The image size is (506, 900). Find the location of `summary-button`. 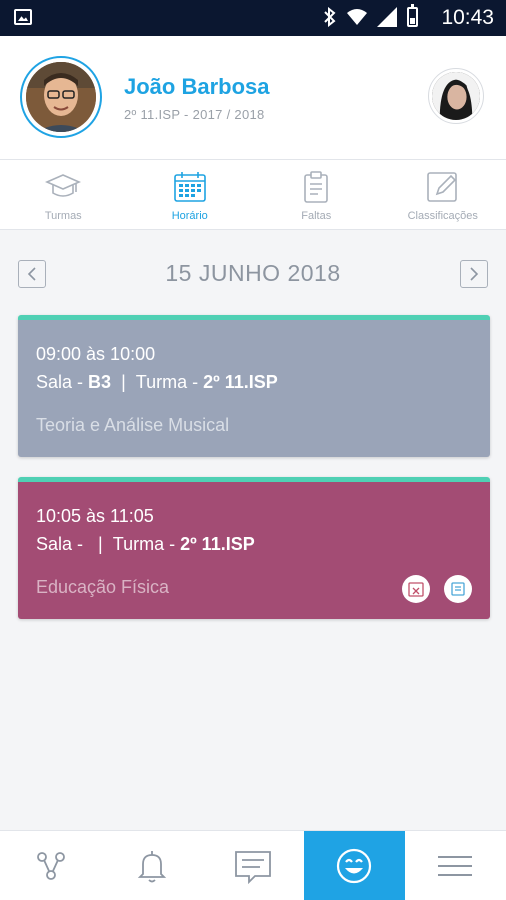

summary-button is located at coordinates (458, 589).